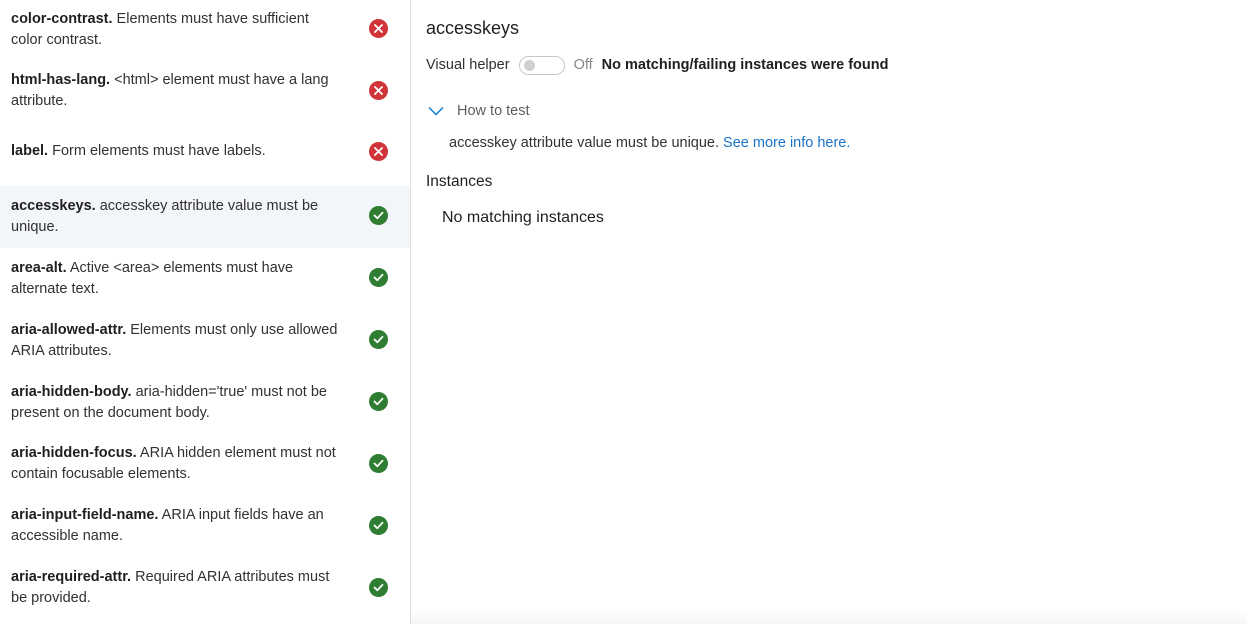 Image resolution: width=1247 pixels, height=624 pixels. Describe the element at coordinates (61, 80) in the screenshot. I see `rule-id: html-has-lang.` at that location.